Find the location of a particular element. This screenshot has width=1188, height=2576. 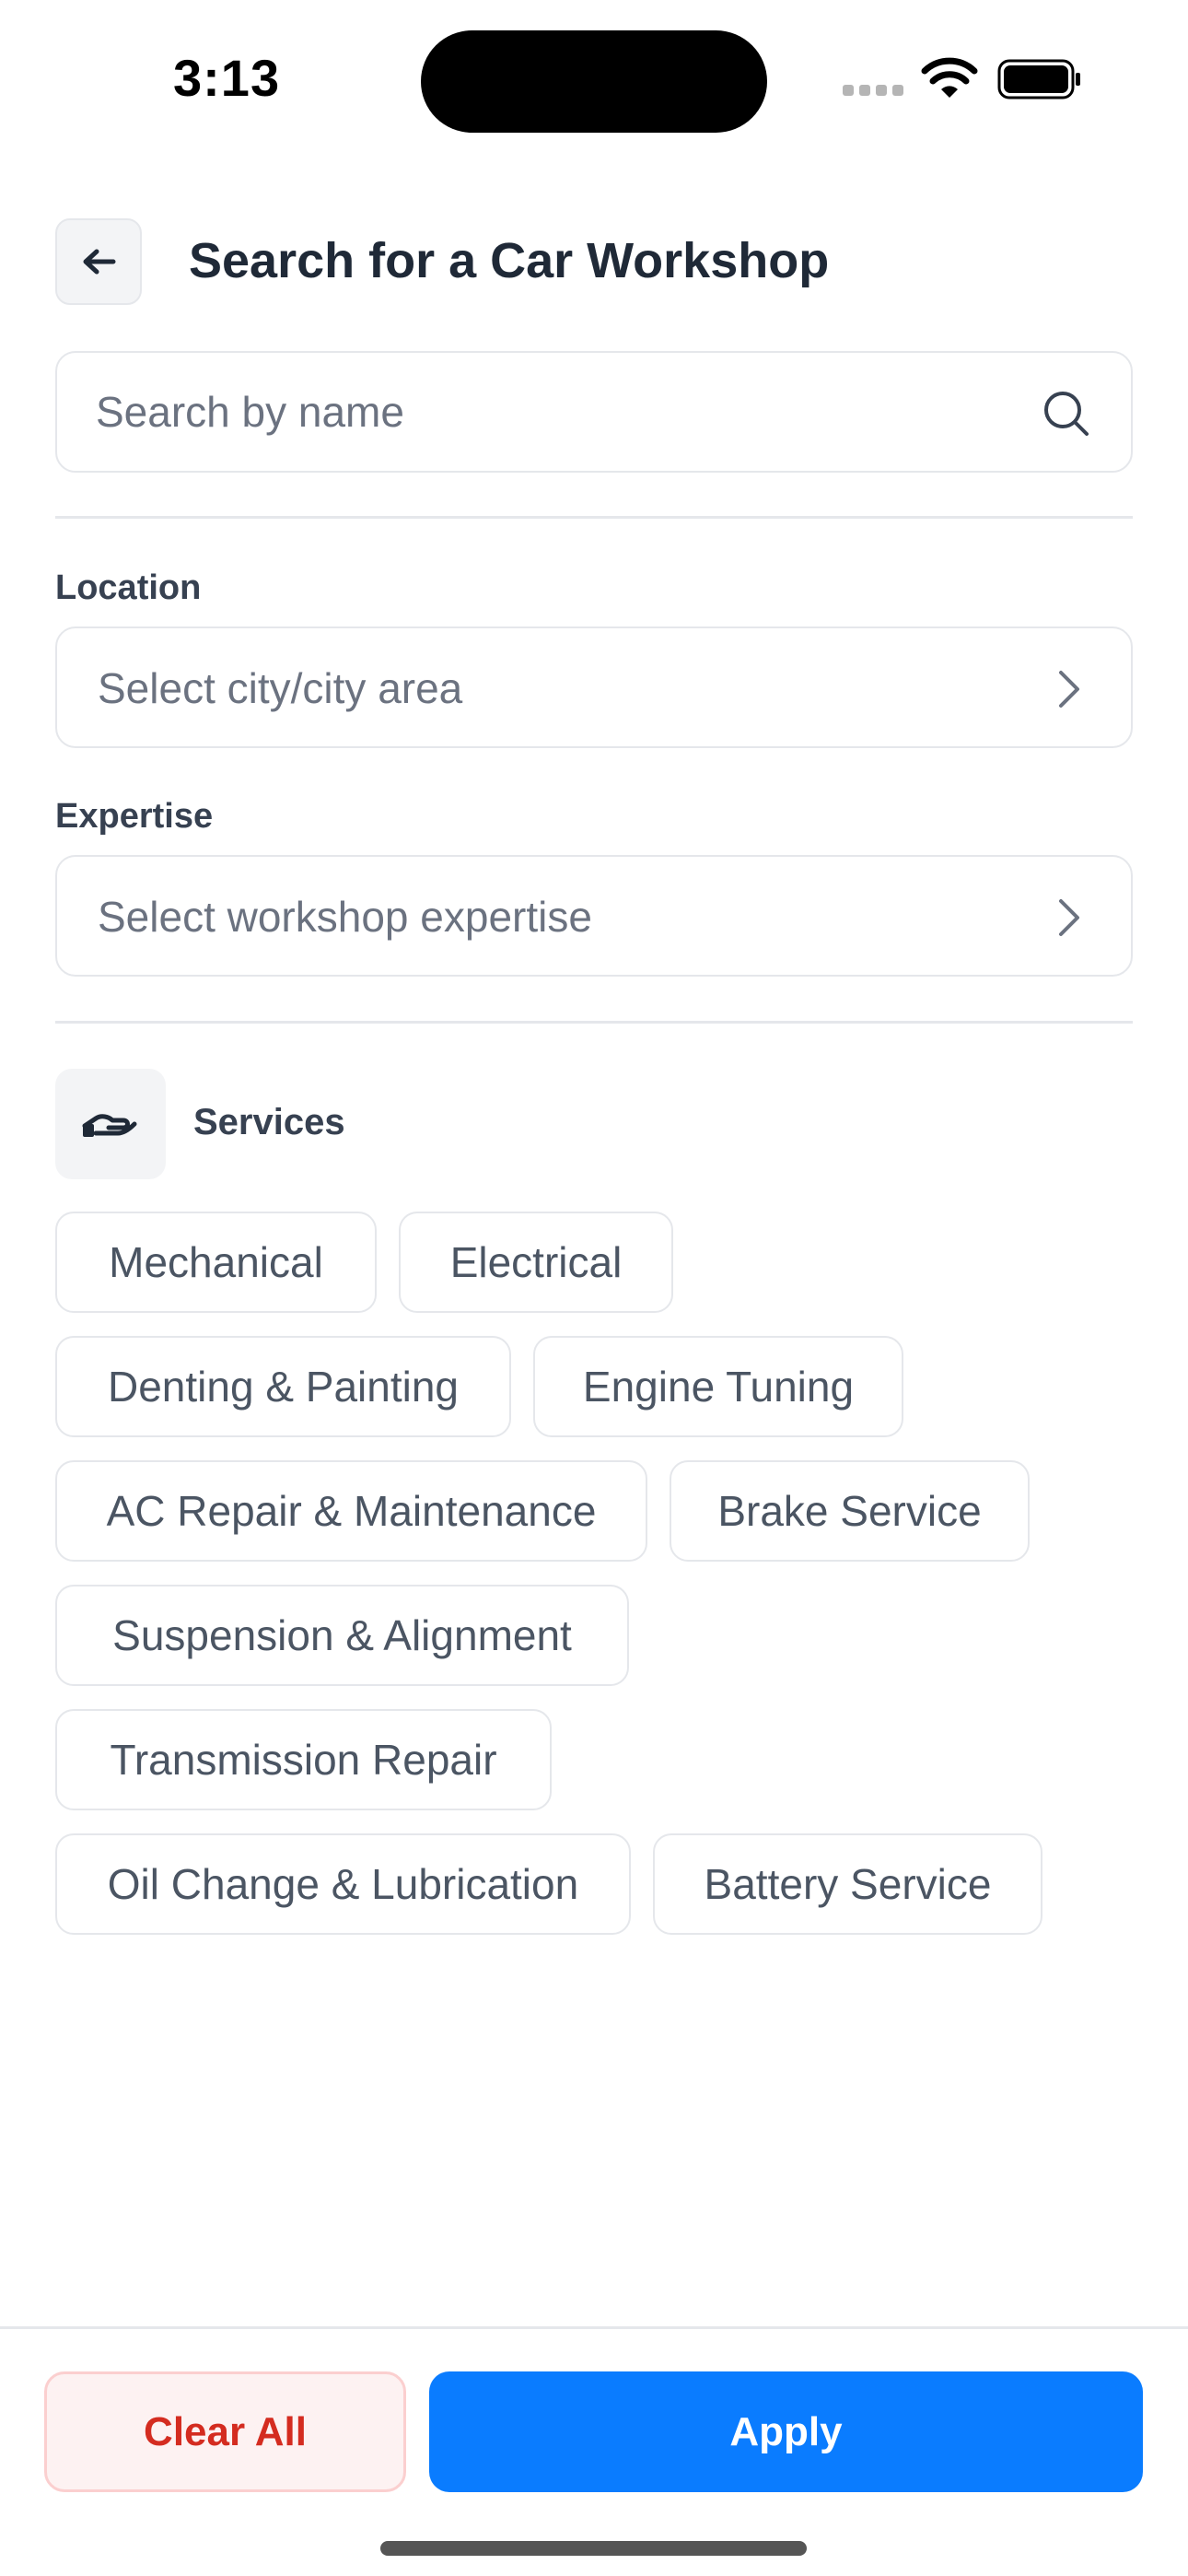

service-chip-mechanical: Mechanical is located at coordinates (216, 1262).